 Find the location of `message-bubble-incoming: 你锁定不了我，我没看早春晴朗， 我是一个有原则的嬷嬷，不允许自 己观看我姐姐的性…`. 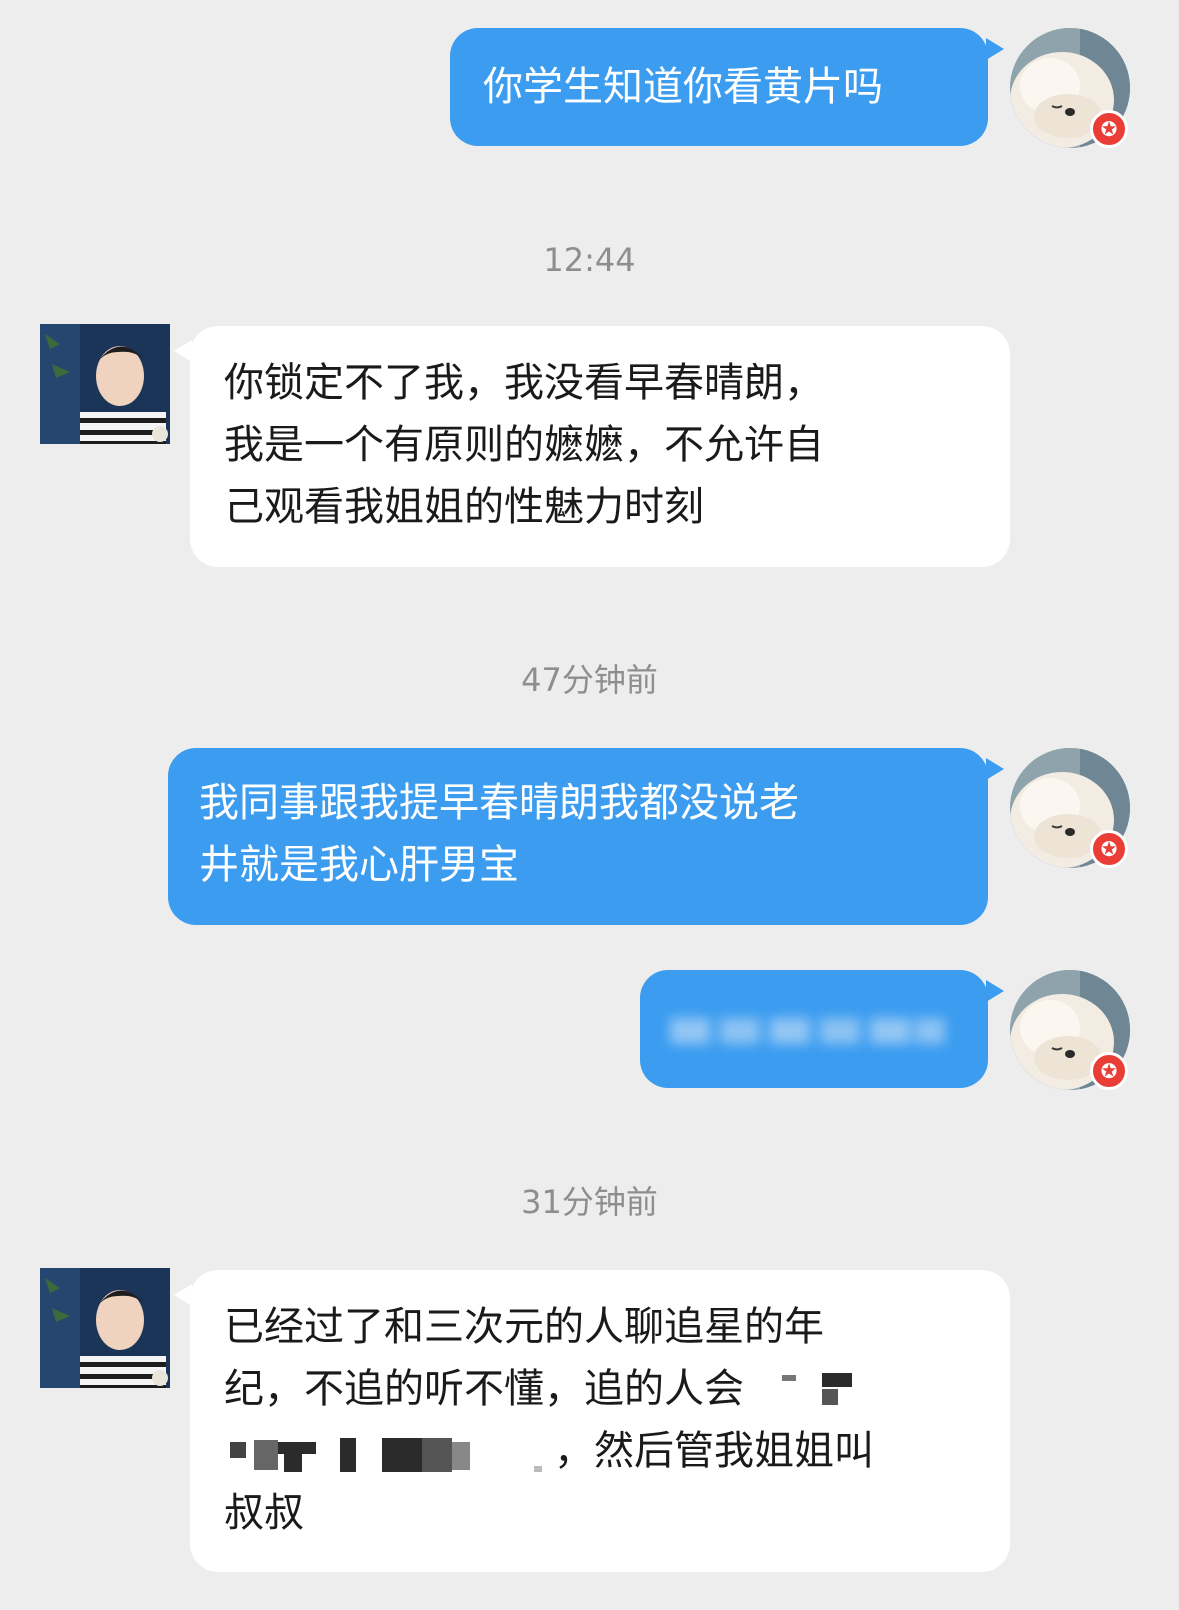

message-bubble-incoming: 你锁定不了我，我没看早春晴朗， 我是一个有原则的嬷嬷，不允许自 己观看我姐姐的性… is located at coordinates (600, 446).